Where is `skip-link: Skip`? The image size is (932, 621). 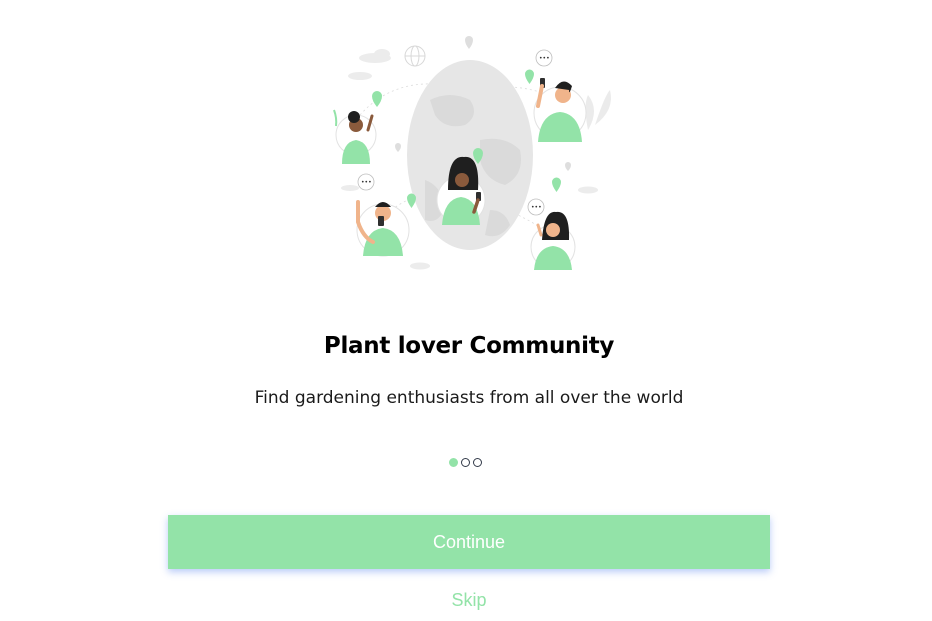 skip-link: Skip is located at coordinates (466, 600).